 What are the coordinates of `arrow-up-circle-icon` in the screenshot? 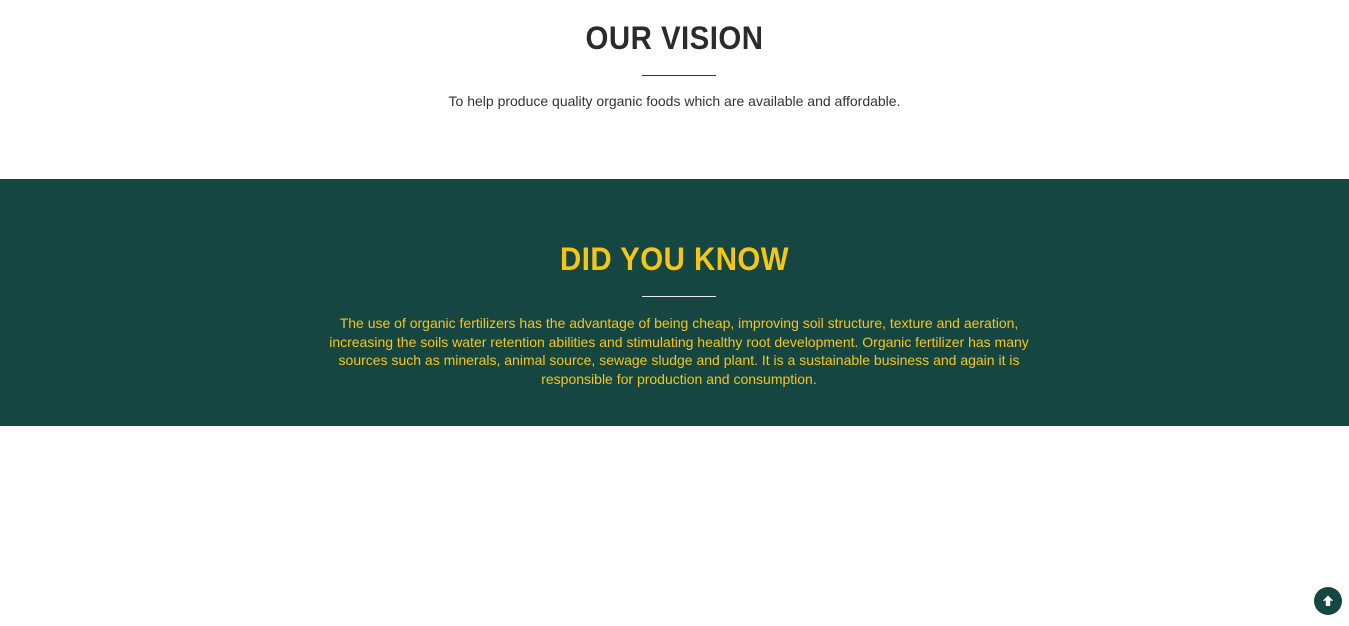 It's located at (1328, 600).